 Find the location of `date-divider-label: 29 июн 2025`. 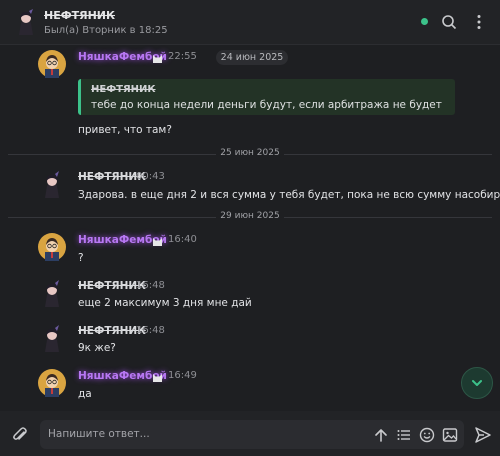

date-divider-label: 29 июн 2025 is located at coordinates (250, 216).